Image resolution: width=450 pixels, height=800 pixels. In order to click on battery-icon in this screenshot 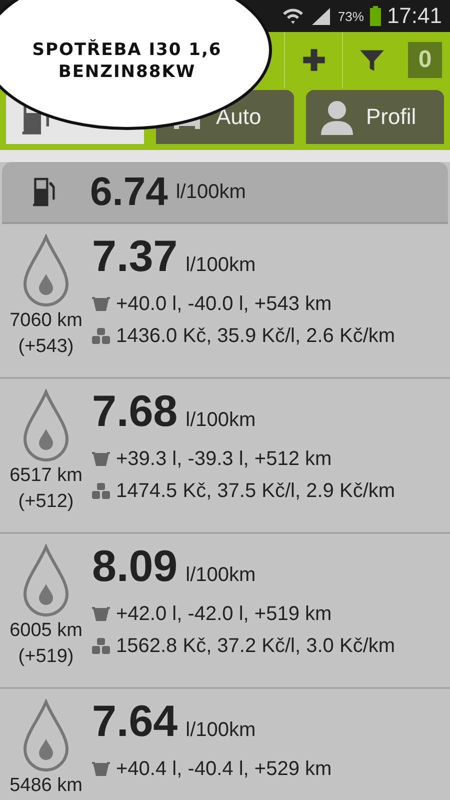, I will do `click(375, 16)`.